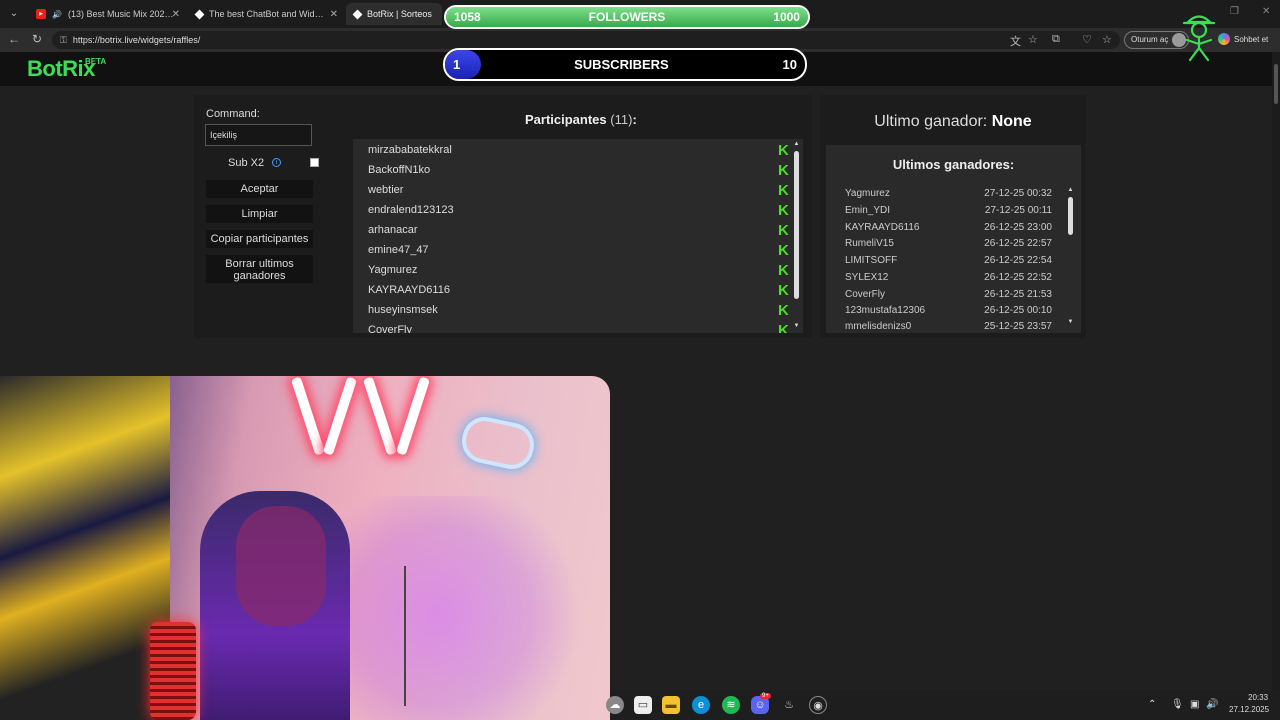 The height and width of the screenshot is (720, 1280). Describe the element at coordinates (14, 39) in the screenshot. I see `back-arrow-icon: ←` at that location.